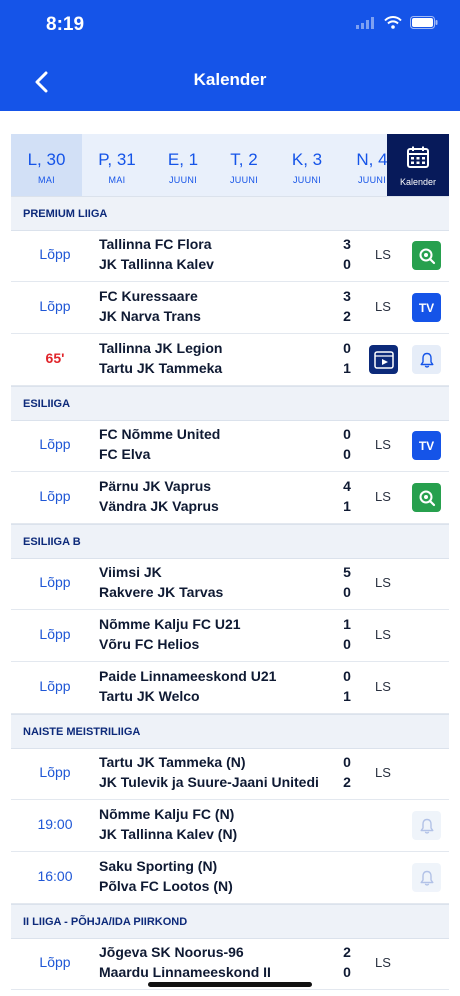  I want to click on home-team: Paide Linnameeskond U21, so click(188, 676).